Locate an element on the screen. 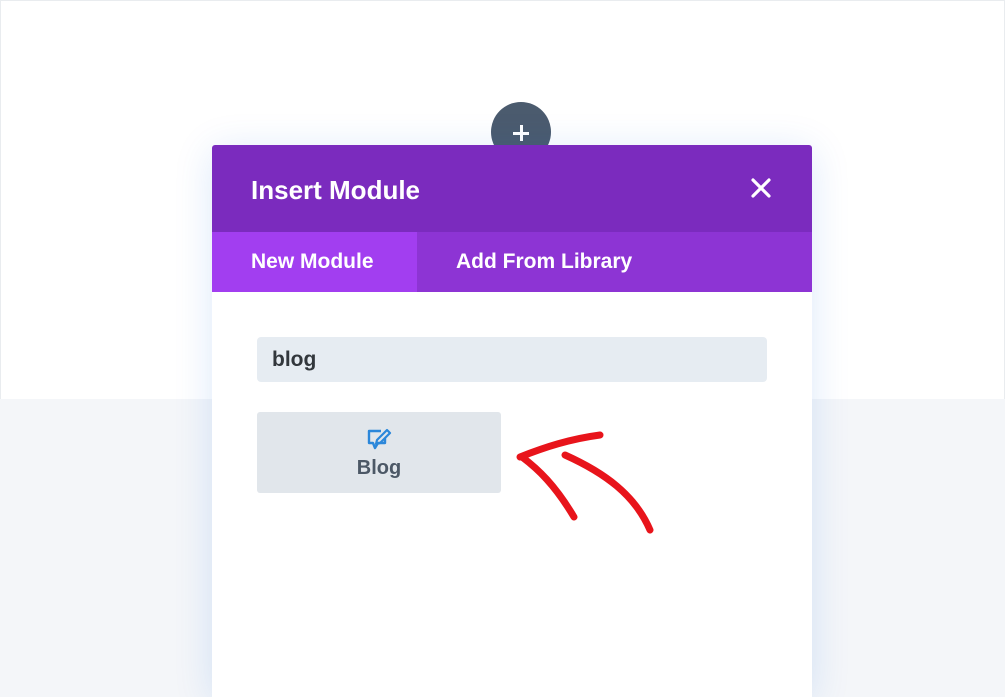 The width and height of the screenshot is (1005, 697). modal-title: Insert Module is located at coordinates (336, 190).